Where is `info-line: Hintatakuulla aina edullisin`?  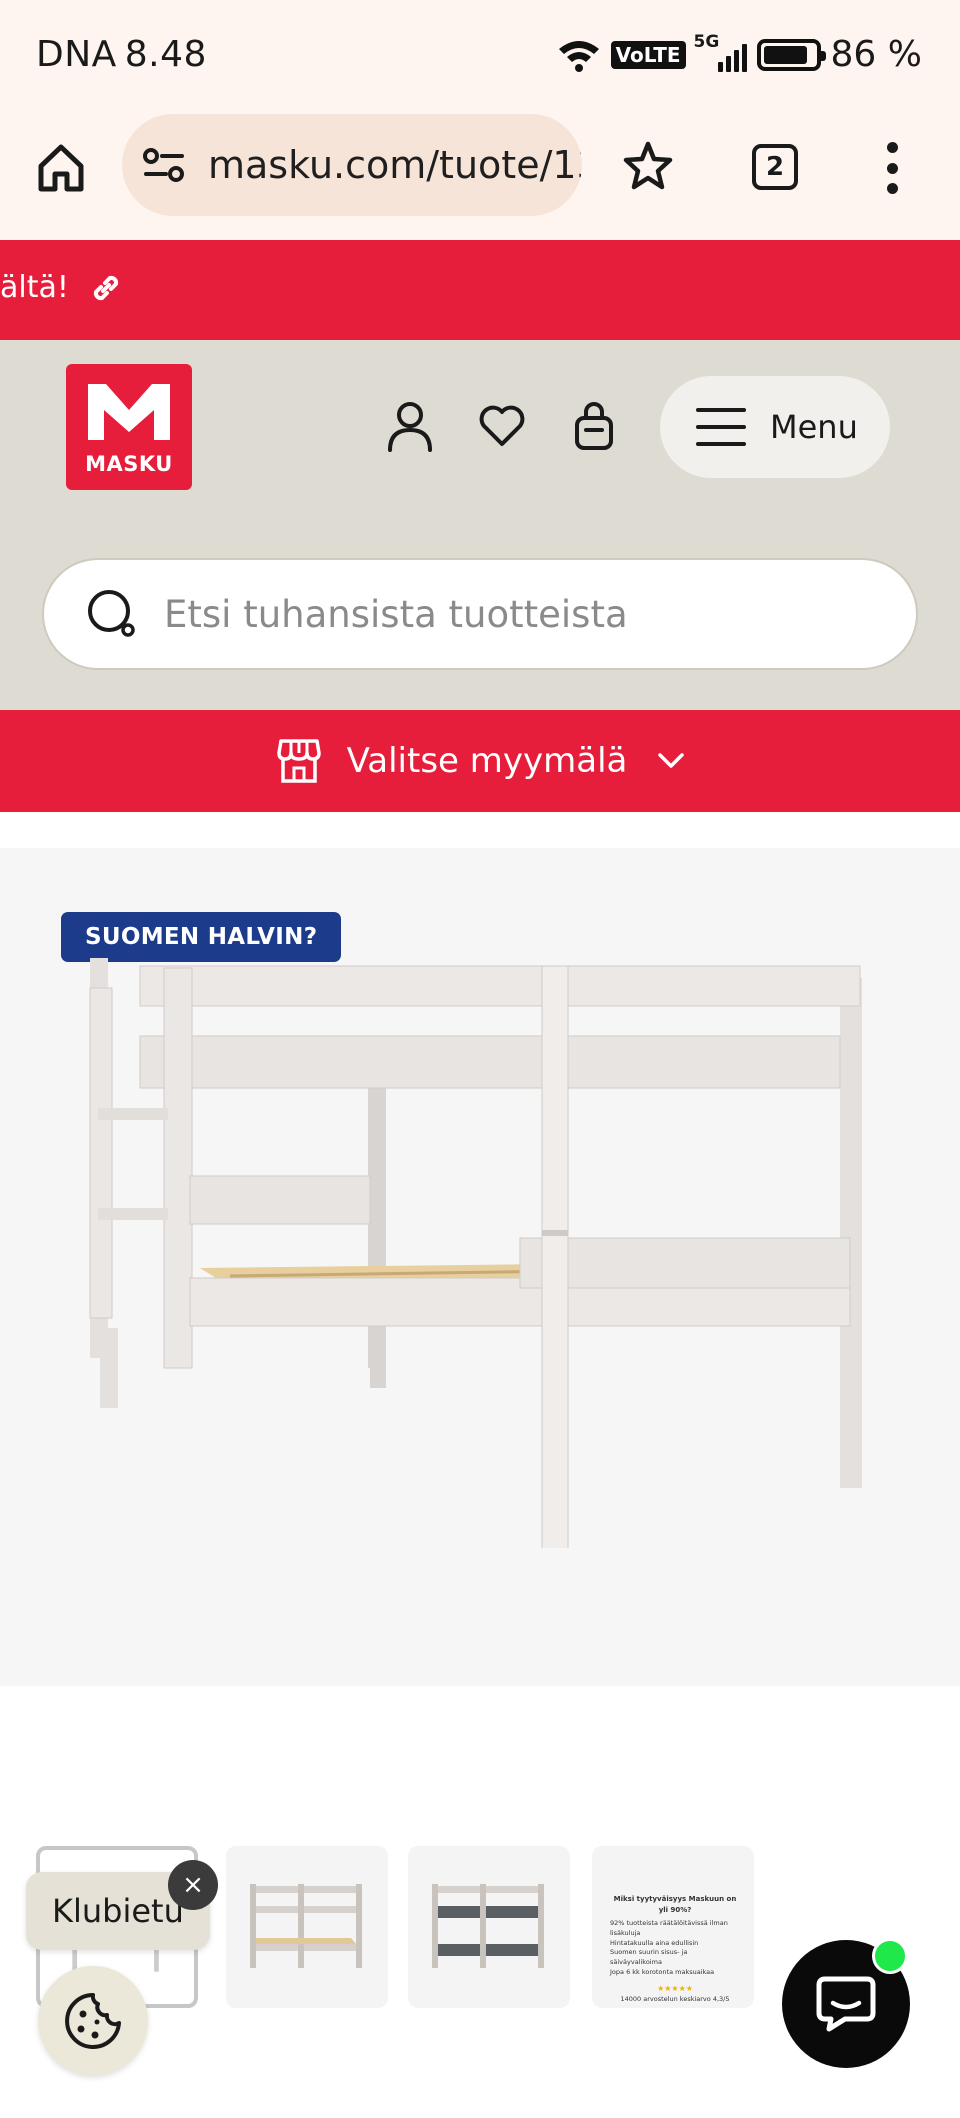 info-line: Hintatakuulla aina edullisin is located at coordinates (654, 1942).